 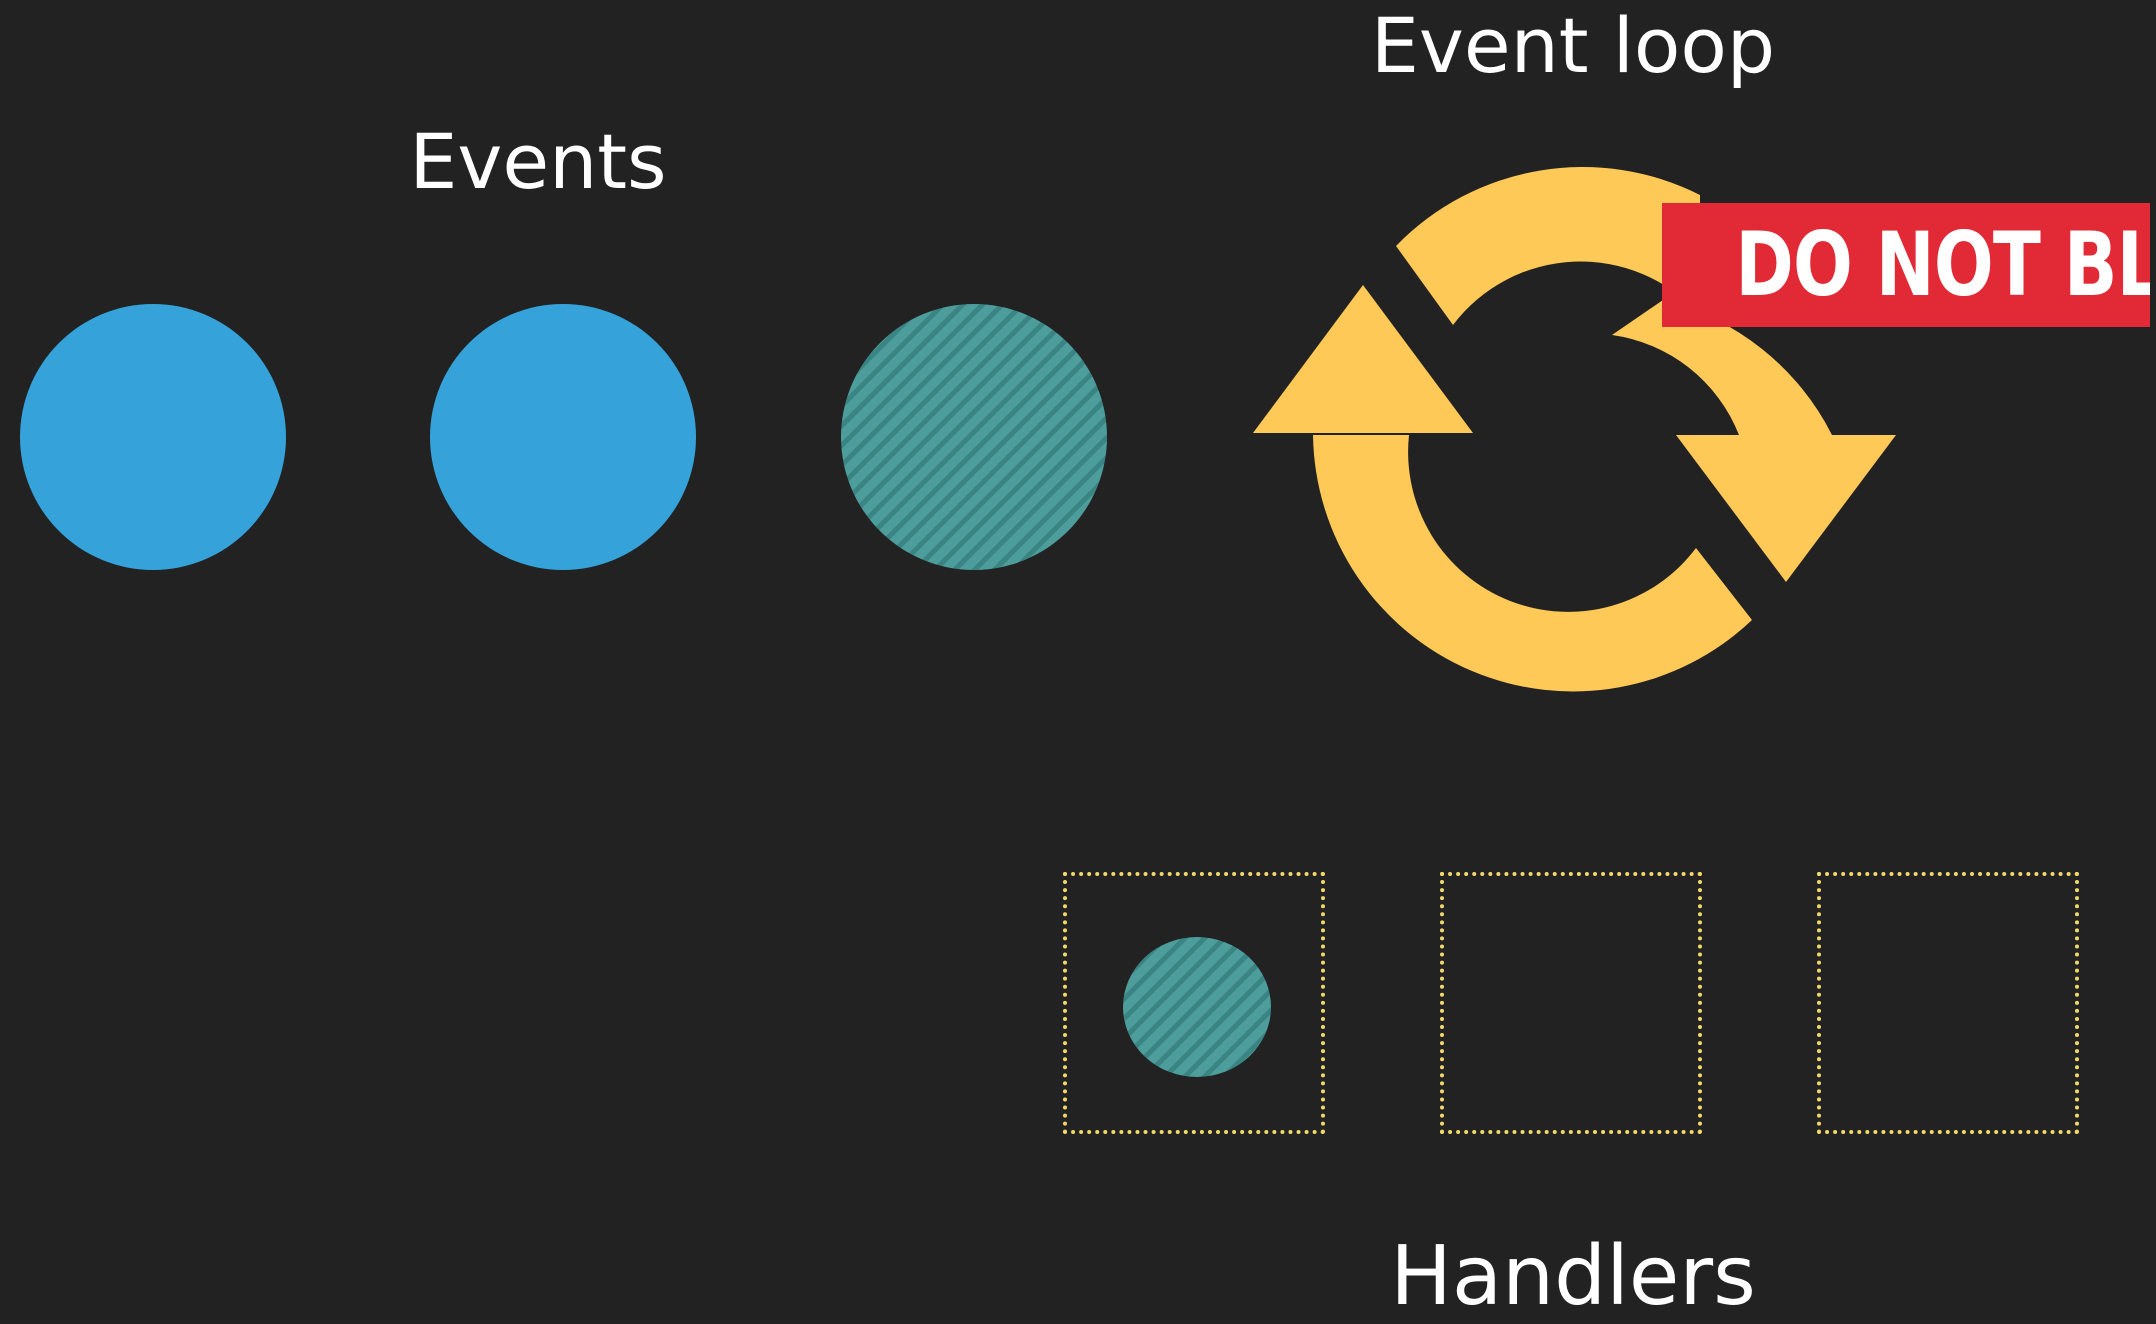 I want to click on do-not-block-text: DO NOT BLOCK, so click(x=1942, y=264).